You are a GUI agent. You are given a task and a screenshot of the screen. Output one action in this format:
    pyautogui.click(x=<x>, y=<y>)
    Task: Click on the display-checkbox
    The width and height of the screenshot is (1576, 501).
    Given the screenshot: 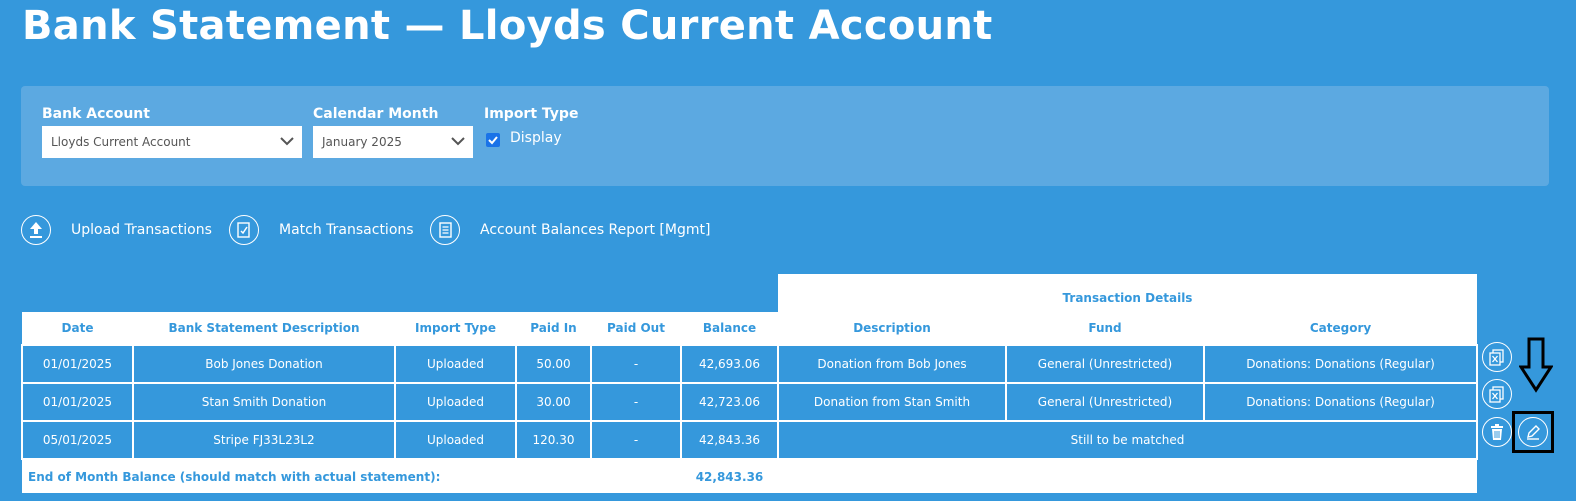 What is the action you would take?
    pyautogui.click(x=493, y=140)
    